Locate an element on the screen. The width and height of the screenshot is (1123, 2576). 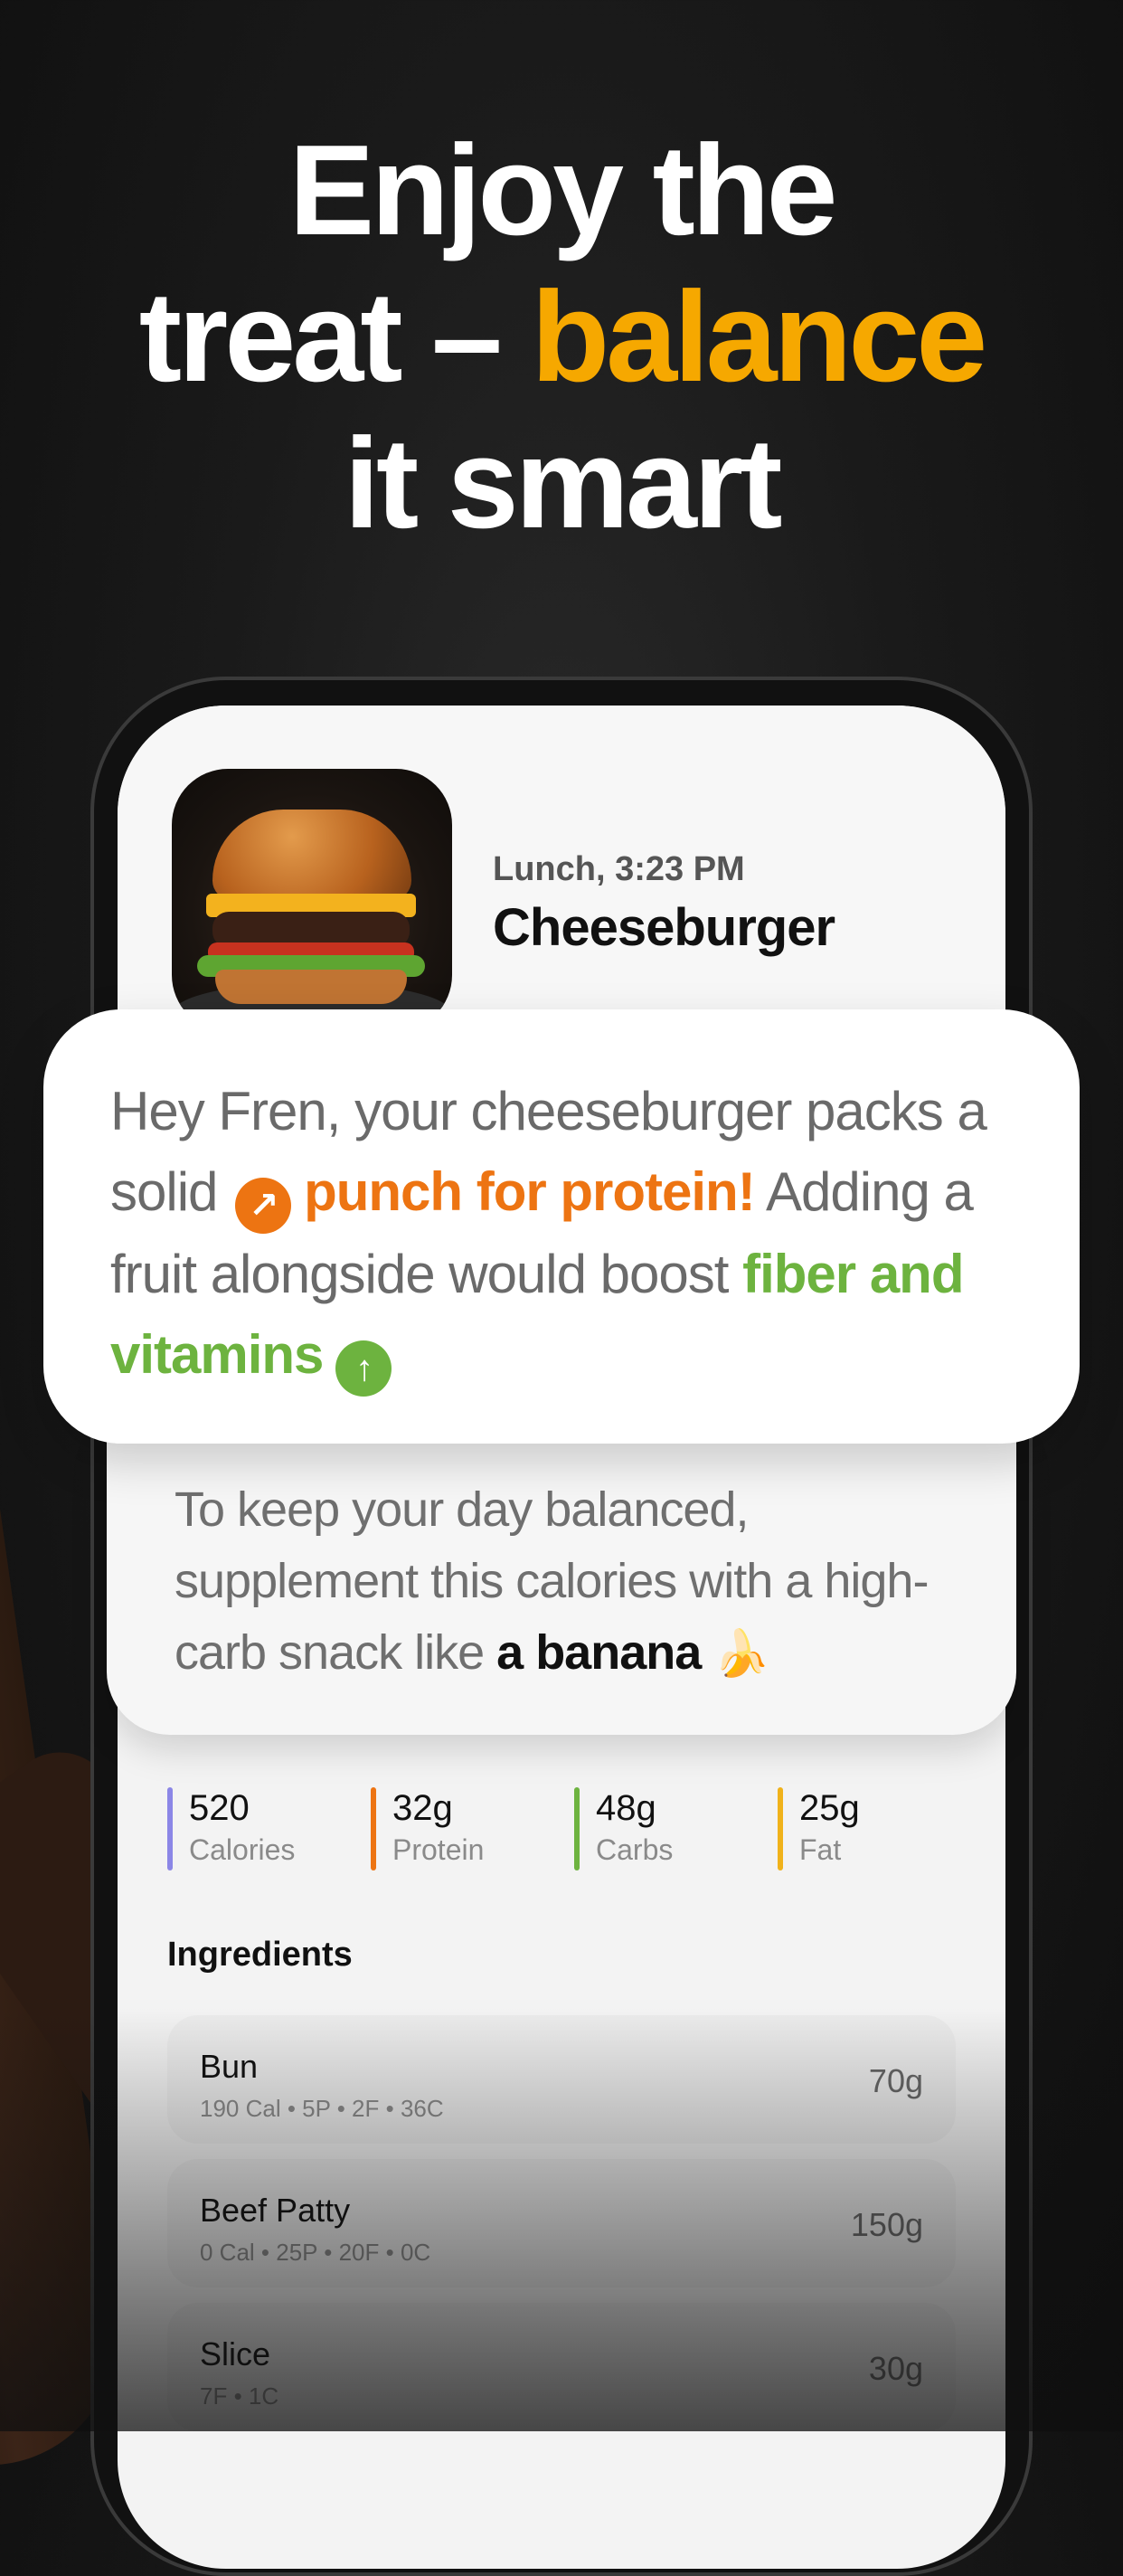
headline-line3: it smart is located at coordinates (563, 483).